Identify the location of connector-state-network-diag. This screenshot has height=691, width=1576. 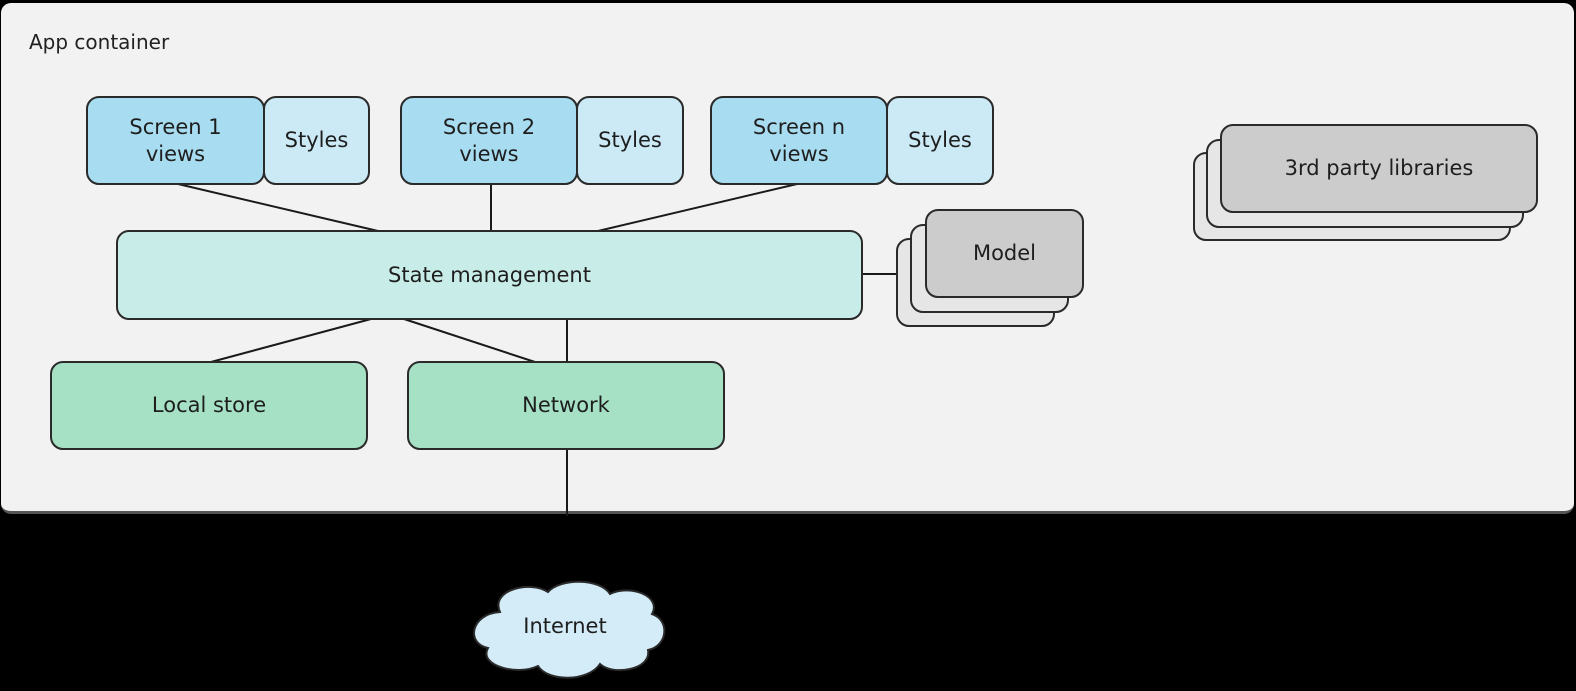
(469, 340).